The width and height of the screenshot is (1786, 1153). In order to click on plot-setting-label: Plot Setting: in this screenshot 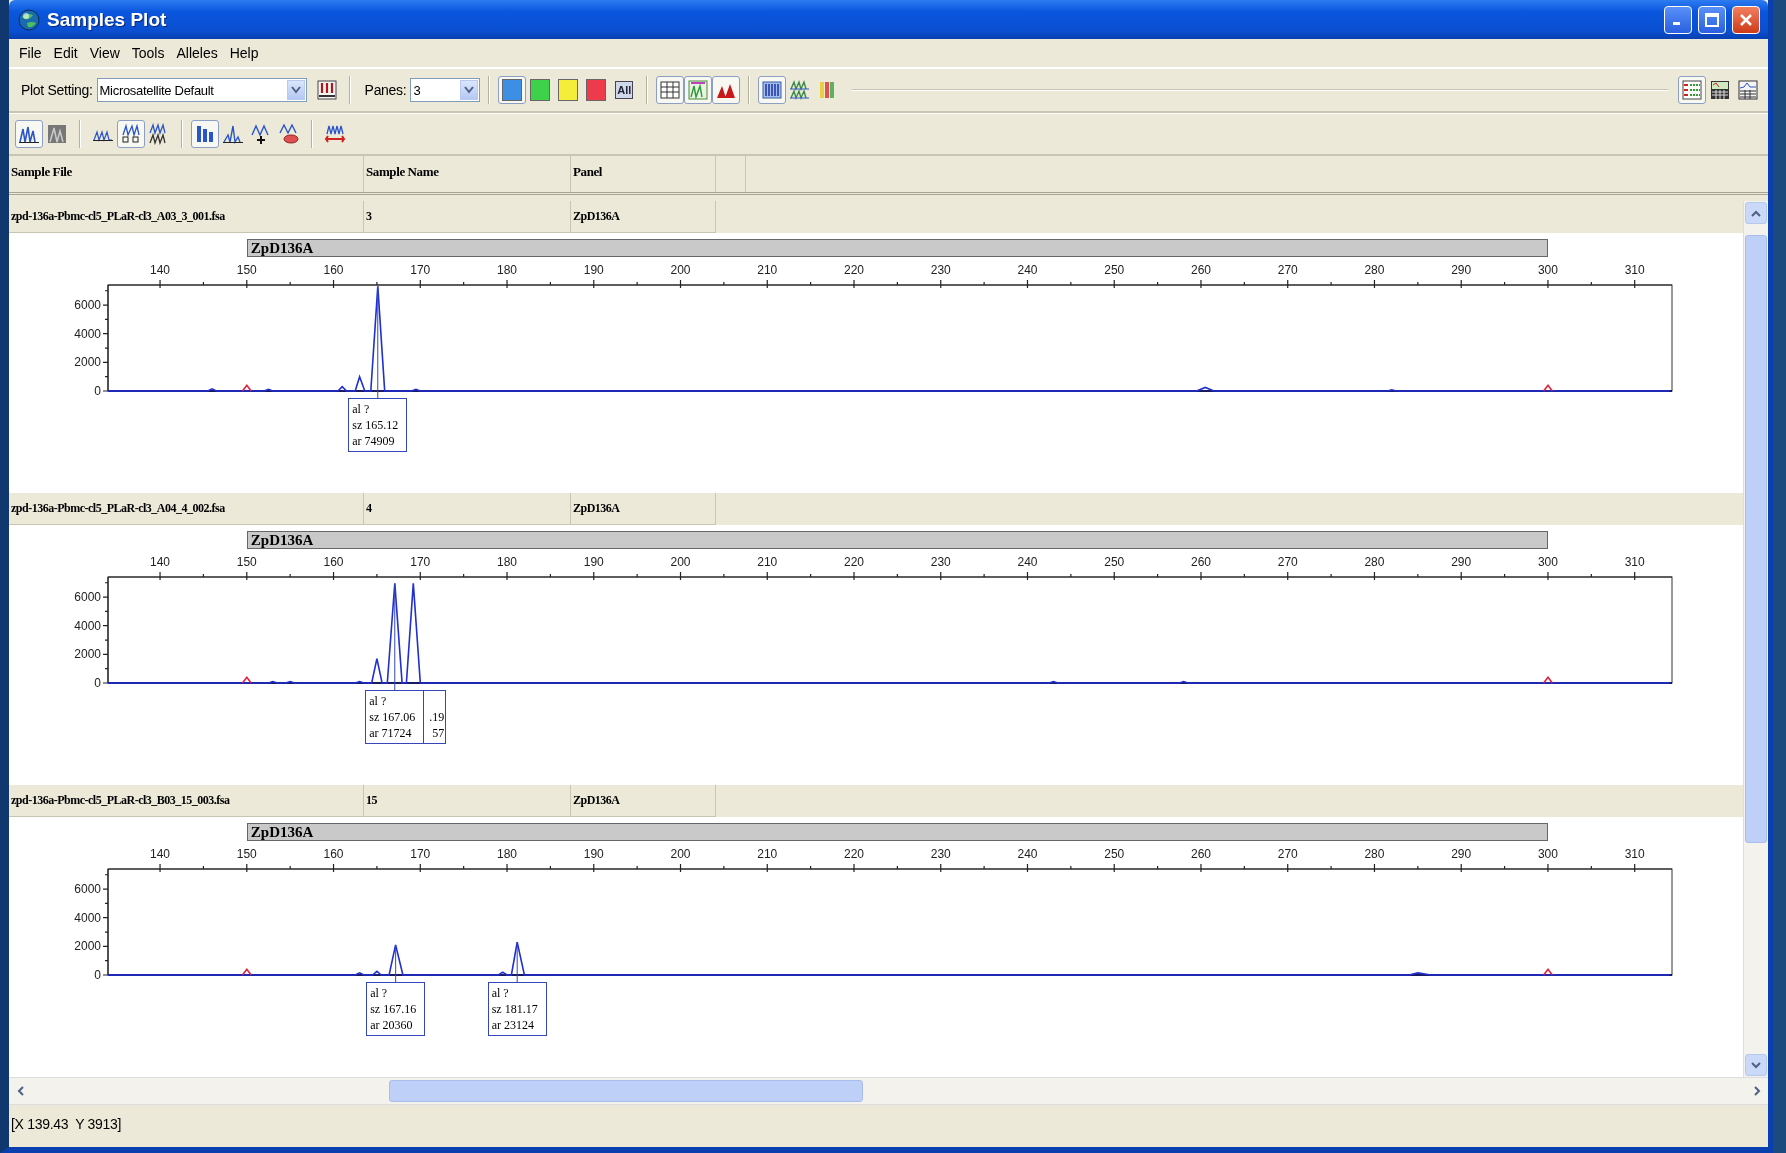, I will do `click(57, 90)`.